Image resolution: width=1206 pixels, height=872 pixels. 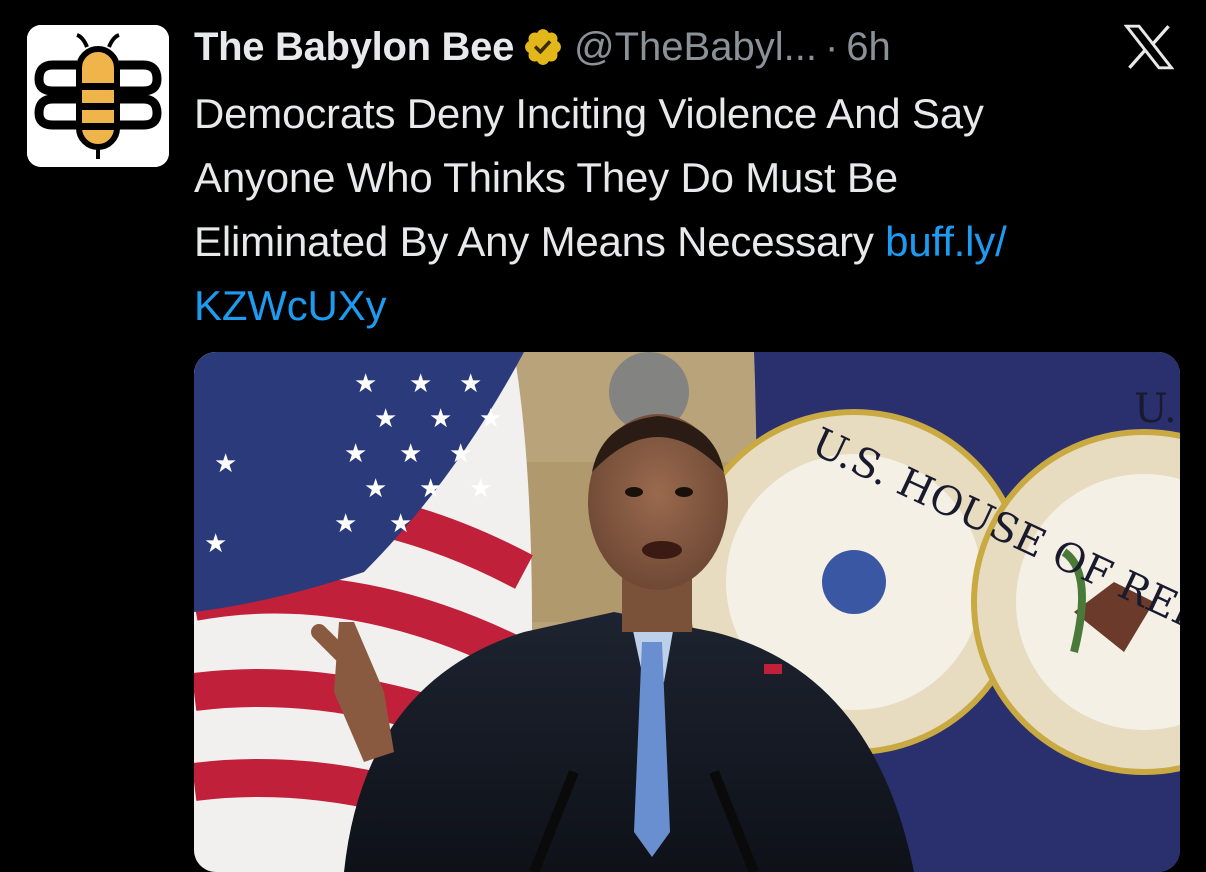 What do you see at coordinates (540, 241) in the screenshot?
I see `tweet-text-line: Eliminated By Any Means Necessary` at bounding box center [540, 241].